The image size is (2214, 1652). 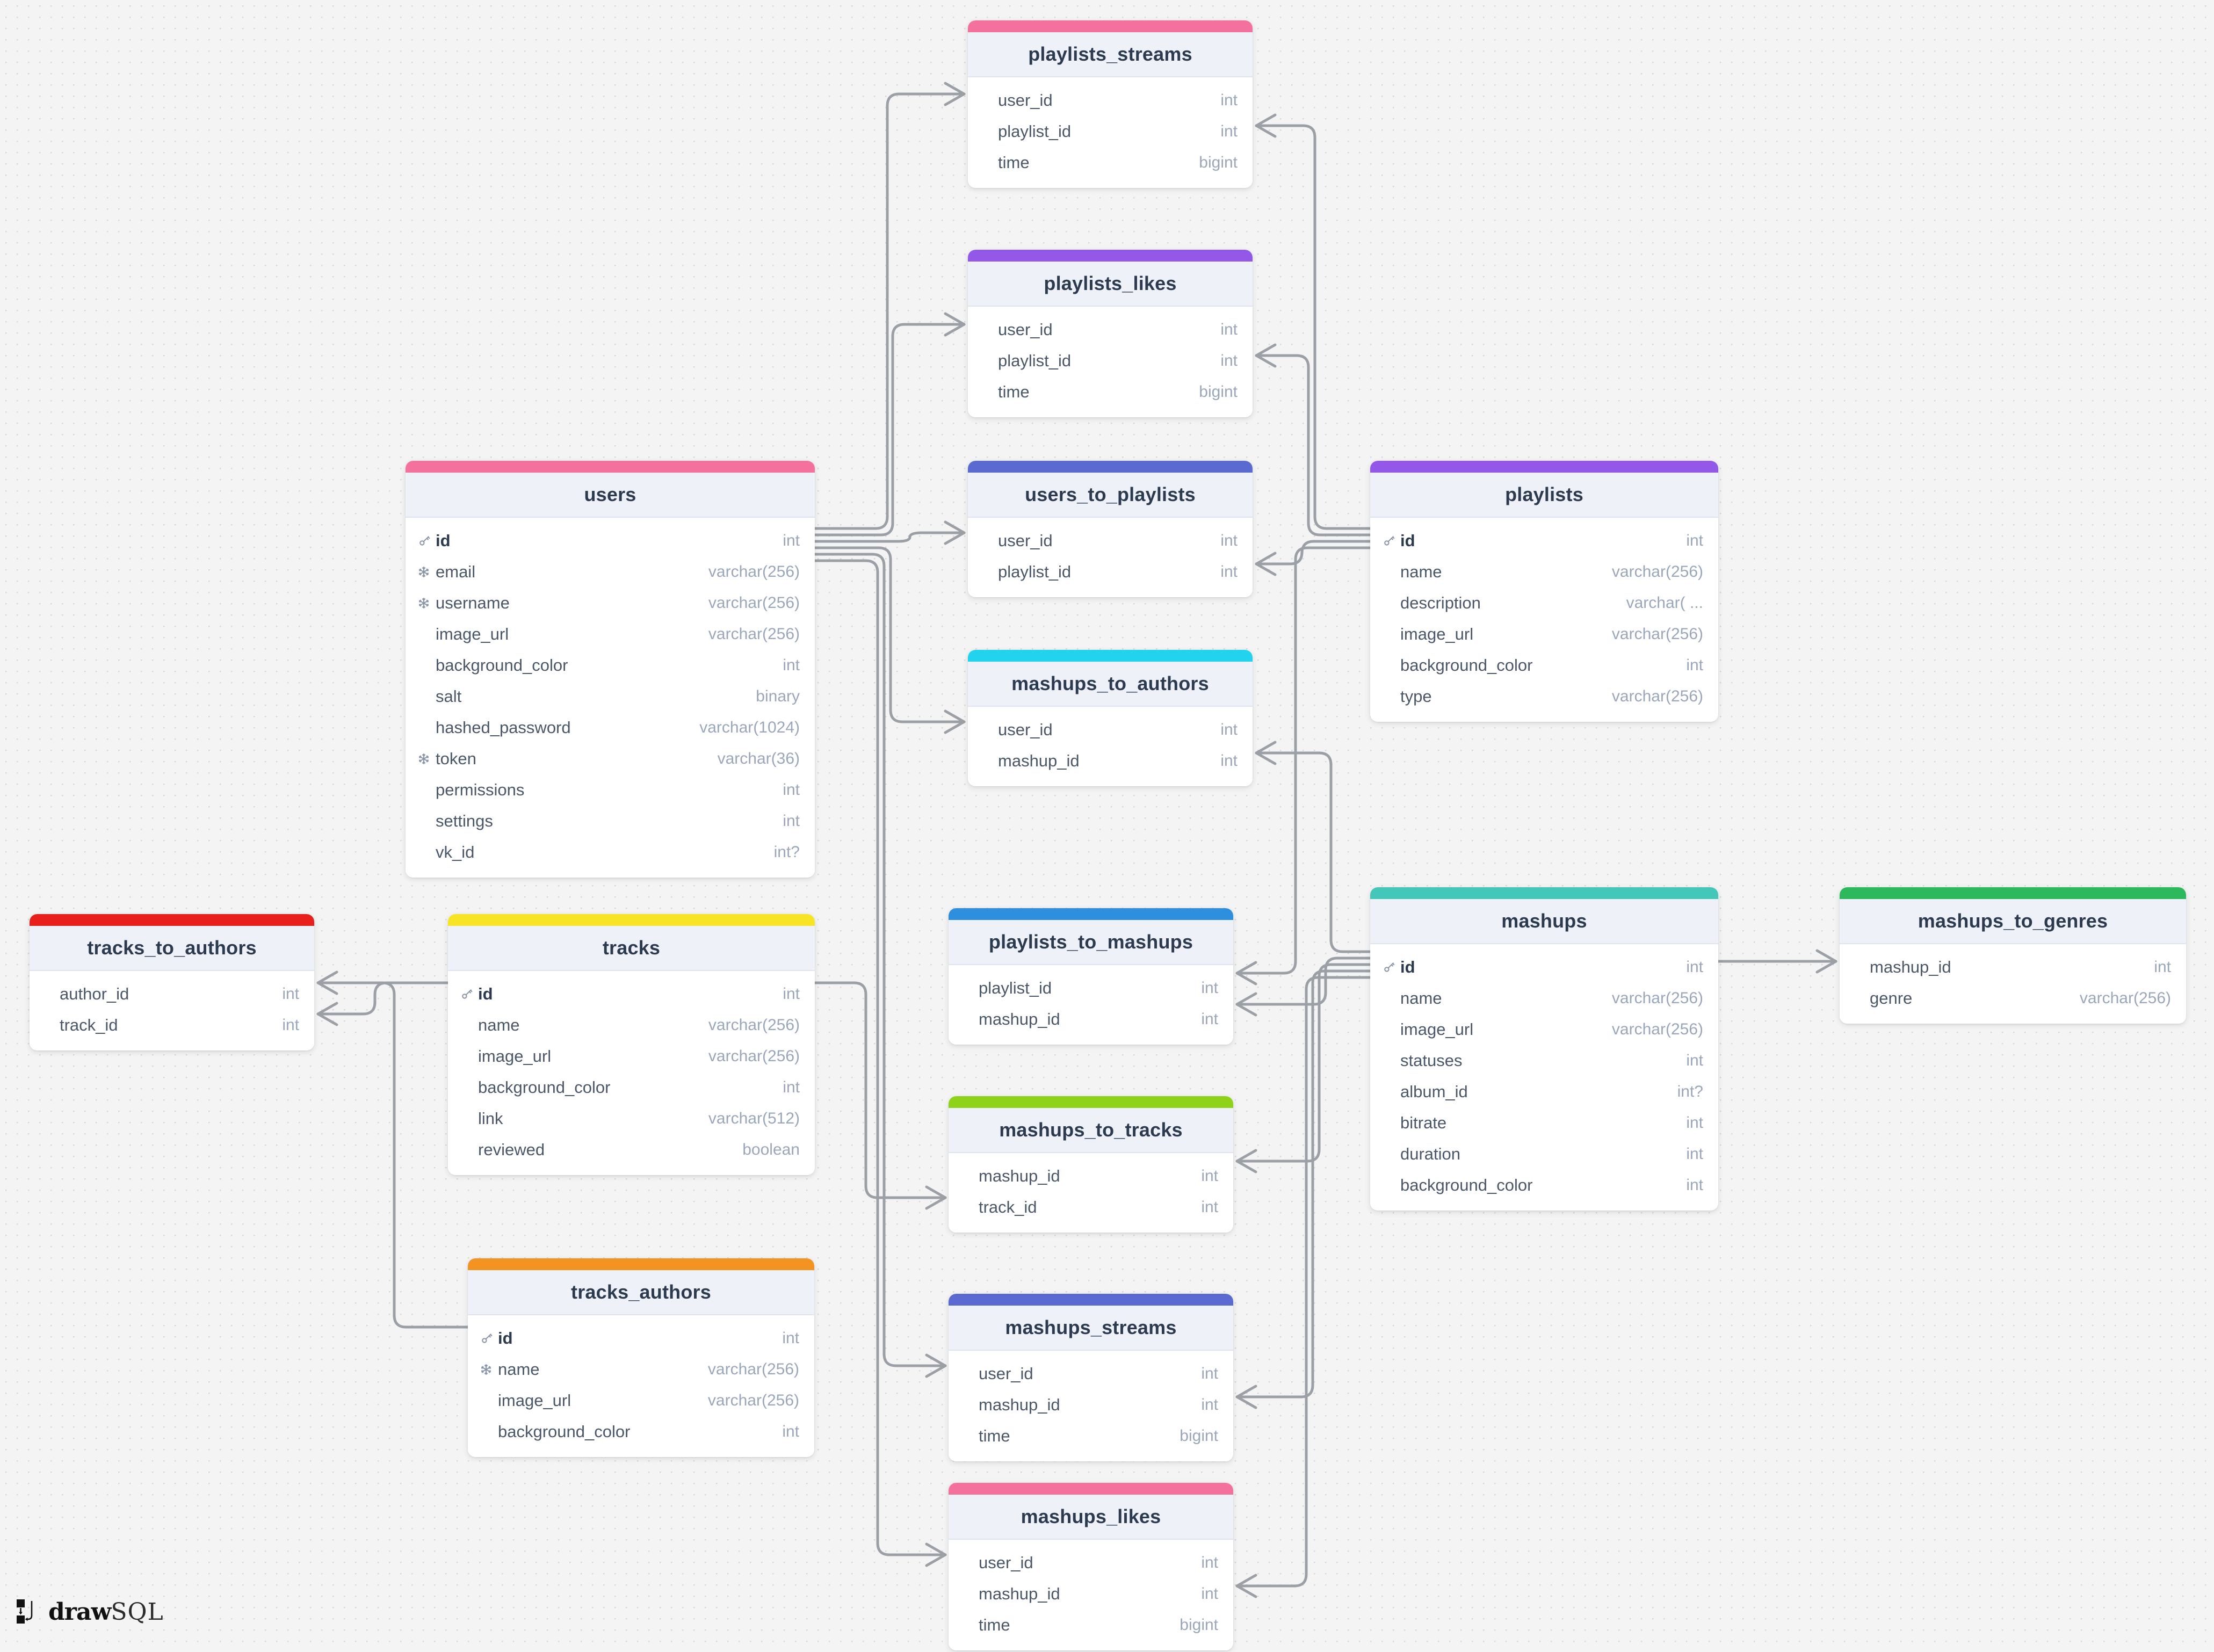 What do you see at coordinates (611, 790) in the screenshot?
I see `table-row: permissions int` at bounding box center [611, 790].